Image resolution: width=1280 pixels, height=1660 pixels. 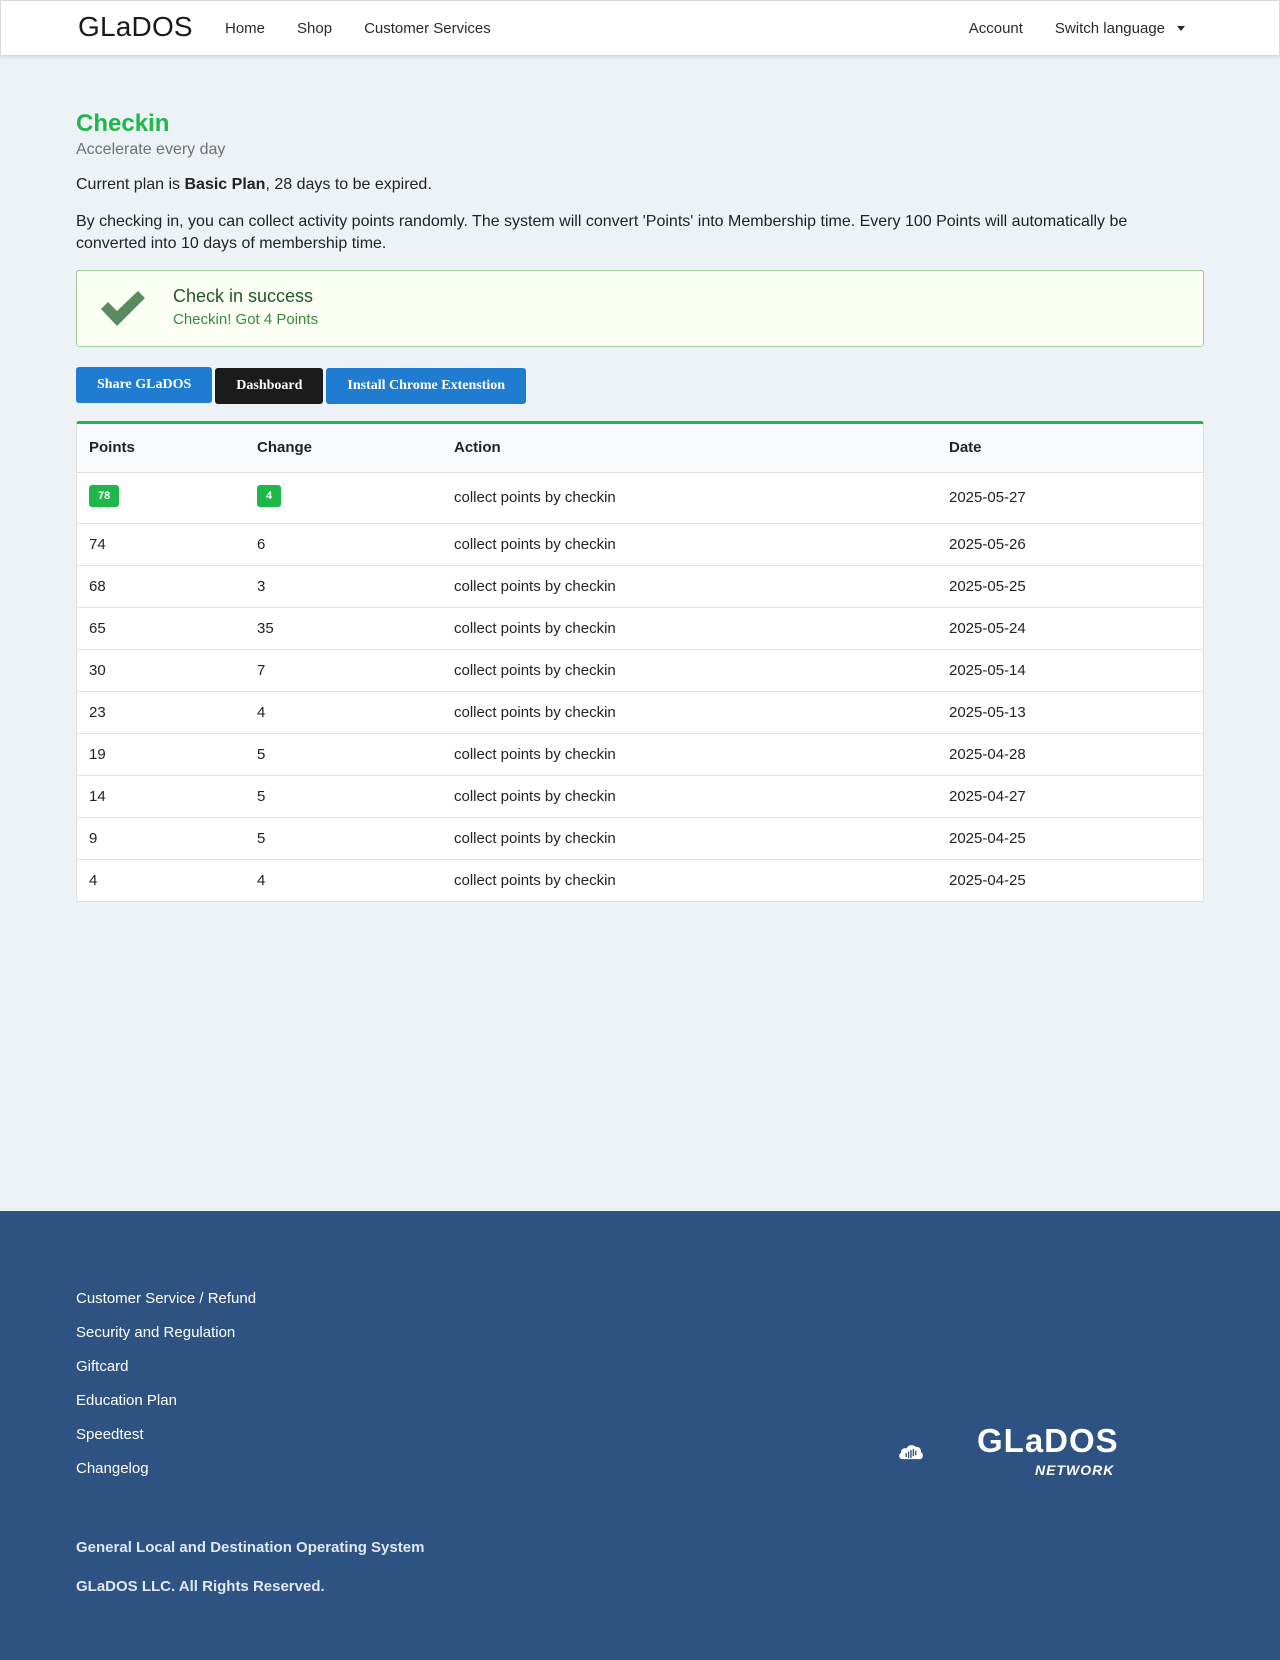 I want to click on language-label: Switch language, so click(x=1109, y=28).